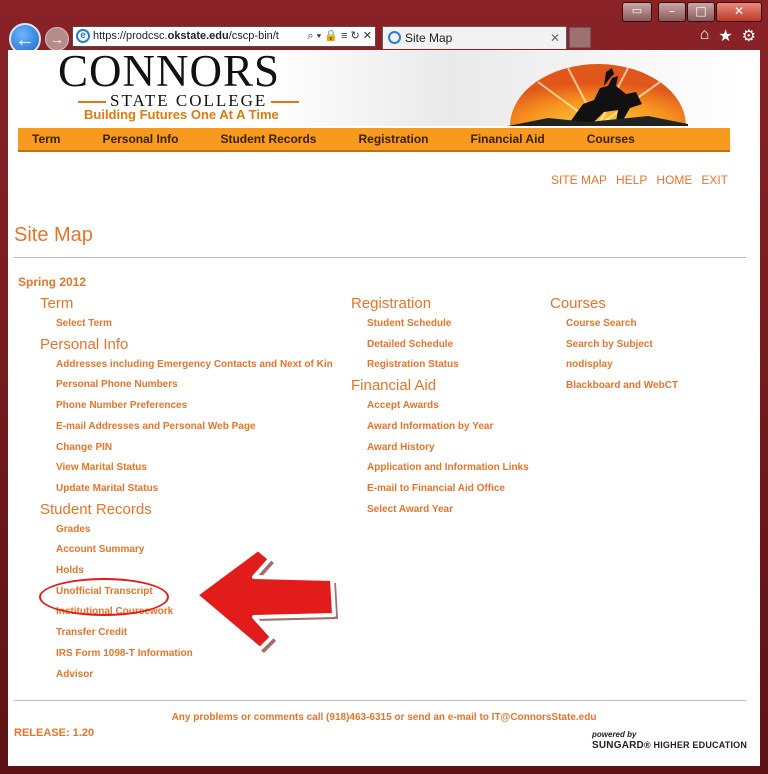  Describe the element at coordinates (46, 139) in the screenshot. I see `menu-term: Term` at that location.